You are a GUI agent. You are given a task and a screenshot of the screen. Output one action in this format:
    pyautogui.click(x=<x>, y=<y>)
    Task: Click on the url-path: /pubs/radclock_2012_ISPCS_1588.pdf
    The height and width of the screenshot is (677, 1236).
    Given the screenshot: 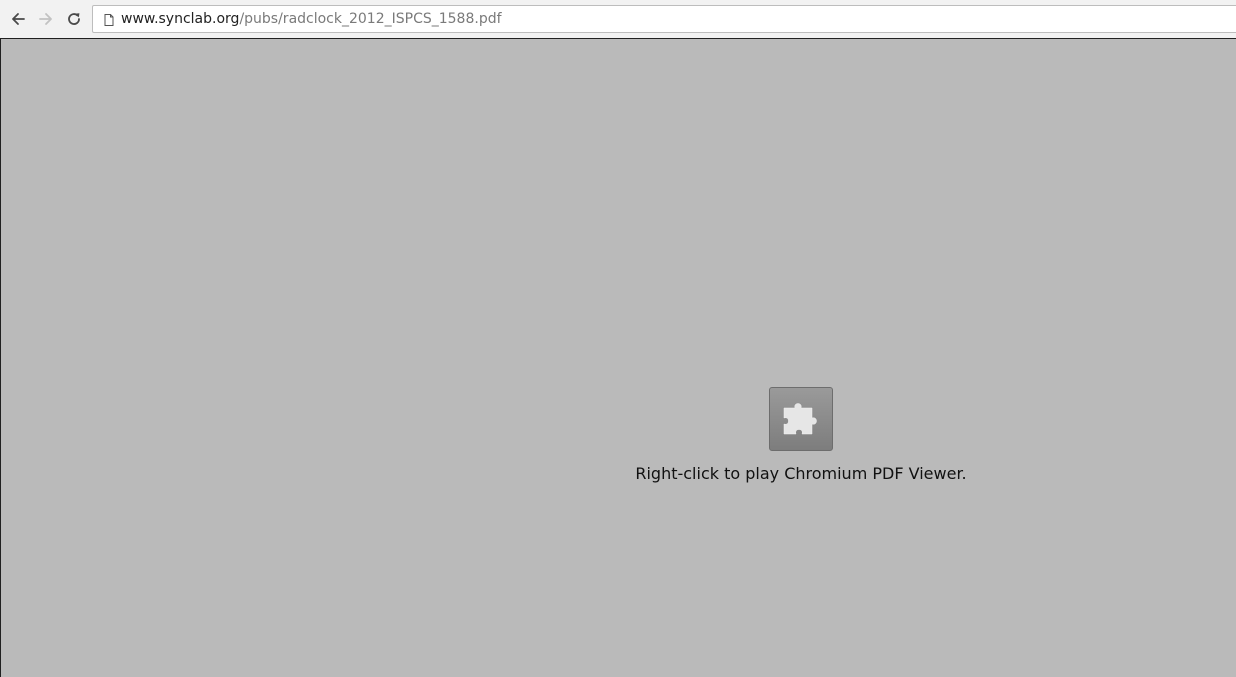 What is the action you would take?
    pyautogui.click(x=370, y=19)
    